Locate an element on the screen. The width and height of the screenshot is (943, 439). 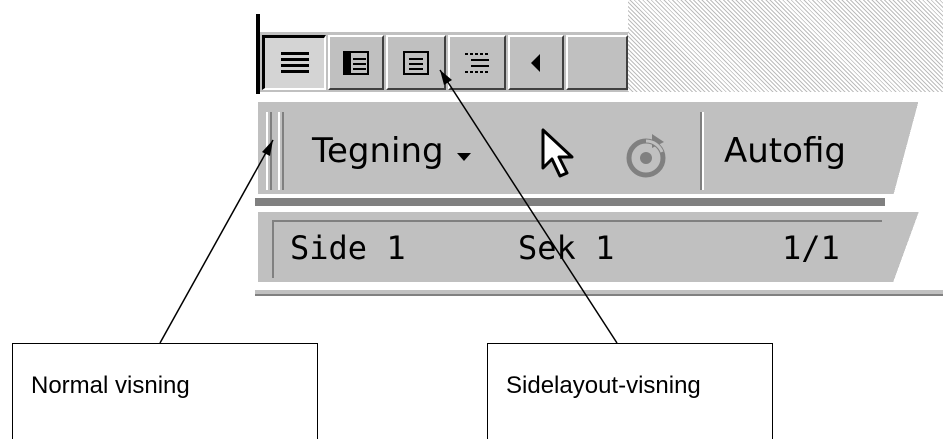
callout-page-layout-label: Sidelayout-visning is located at coordinates (603, 385).